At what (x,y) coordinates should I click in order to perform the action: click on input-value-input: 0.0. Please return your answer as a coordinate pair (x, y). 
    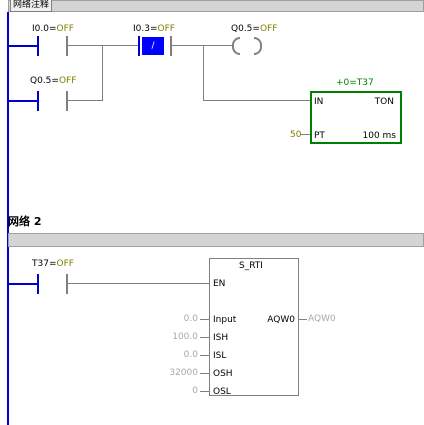
    Looking at the image, I should click on (191, 319).